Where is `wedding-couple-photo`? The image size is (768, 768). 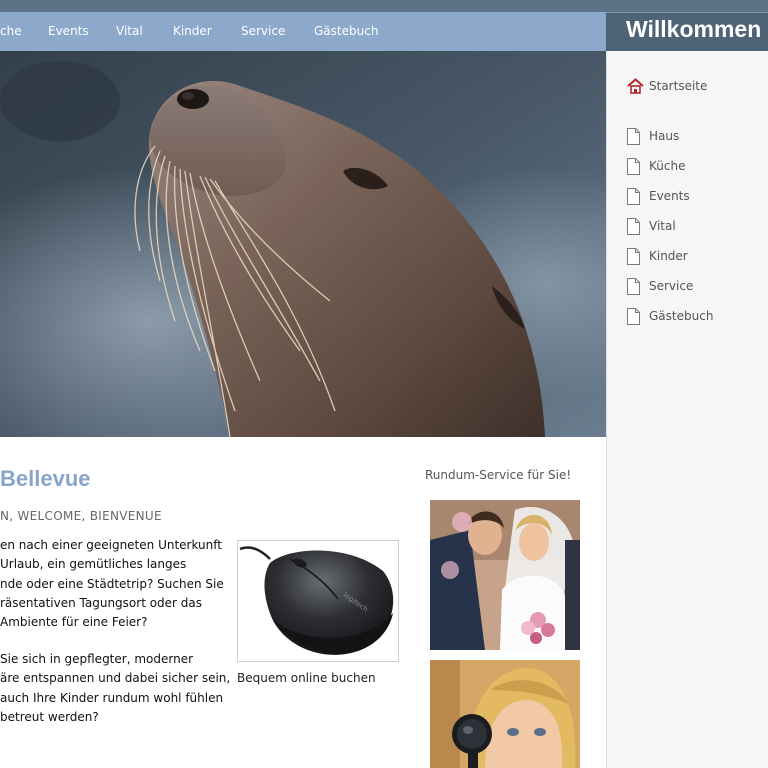
wedding-couple-photo is located at coordinates (505, 575).